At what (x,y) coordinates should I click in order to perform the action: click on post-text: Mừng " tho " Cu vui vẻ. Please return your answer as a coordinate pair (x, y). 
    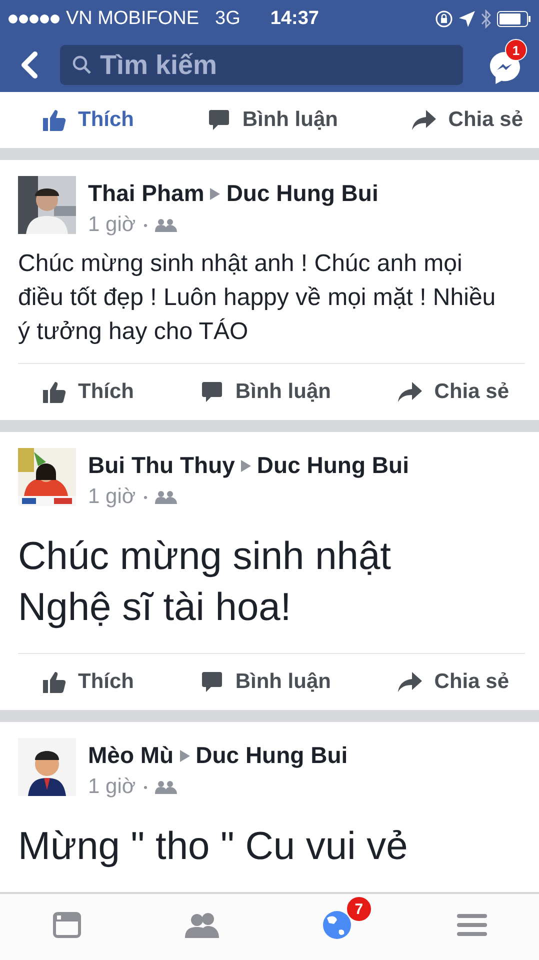
    Looking at the image, I should click on (213, 847).